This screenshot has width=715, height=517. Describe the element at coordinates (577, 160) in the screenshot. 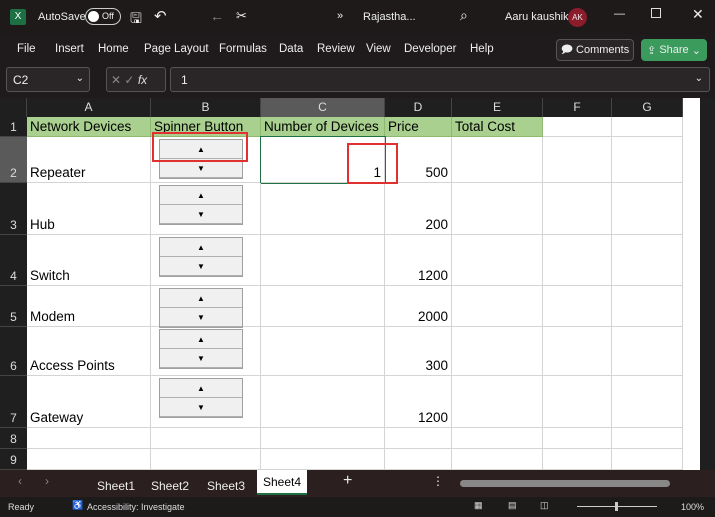

I see `cell-F2` at that location.